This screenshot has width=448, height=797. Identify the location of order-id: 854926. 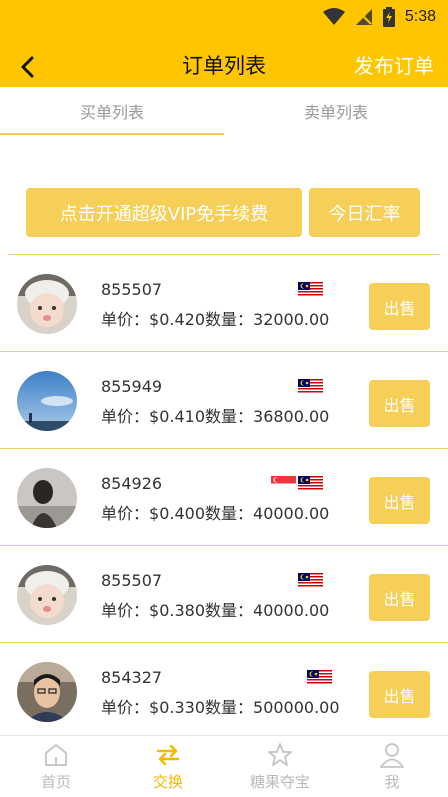
(132, 483).